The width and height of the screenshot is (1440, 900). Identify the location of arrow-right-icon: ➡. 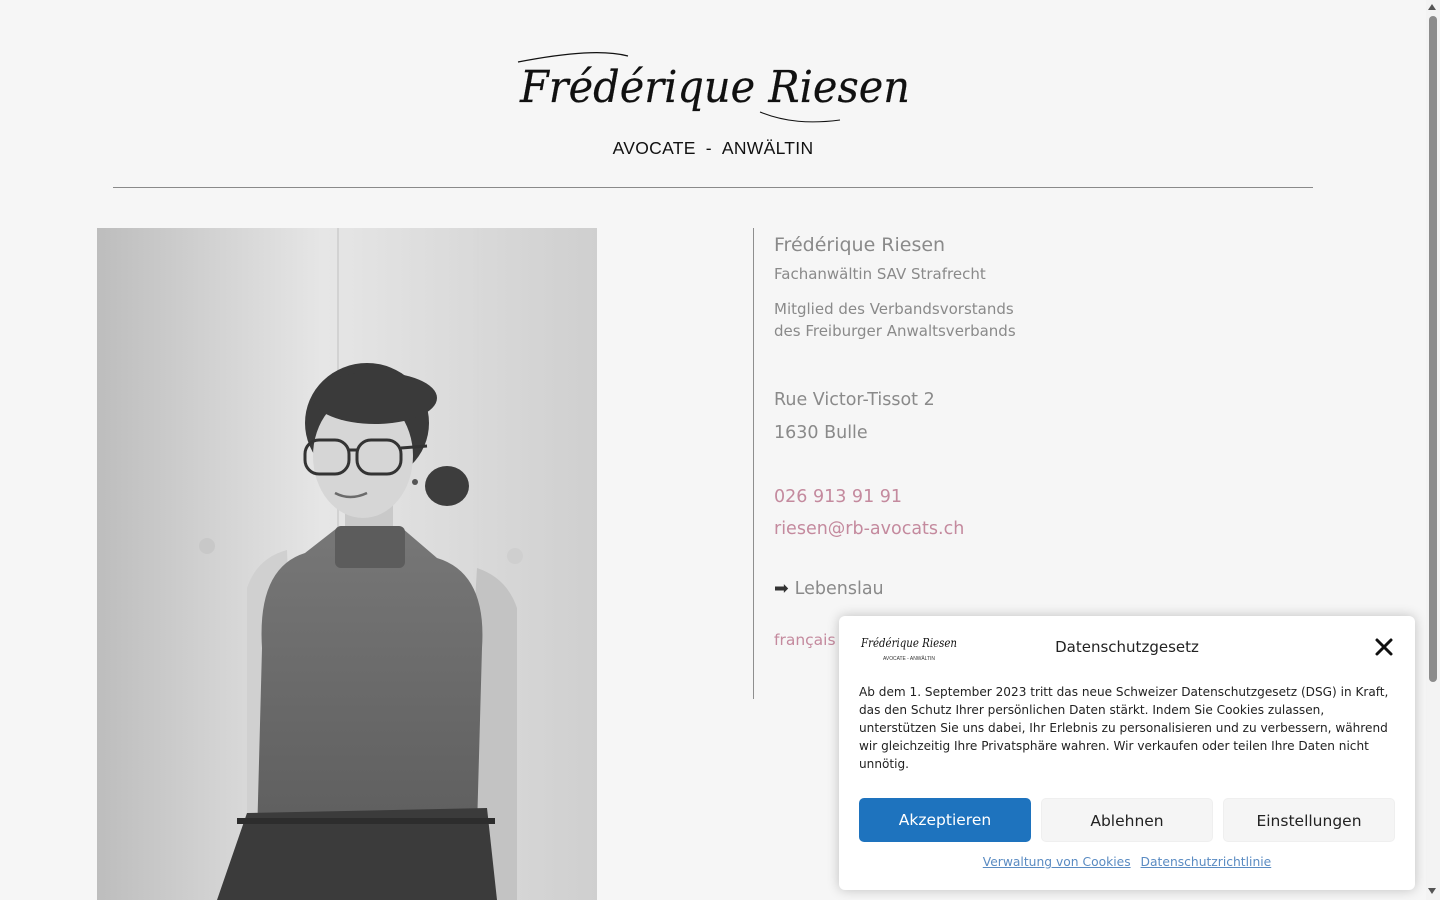
(781, 589).